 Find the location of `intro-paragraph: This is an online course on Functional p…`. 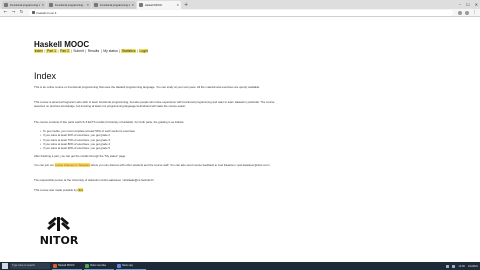

intro-paragraph: This is an online course on Functional p… is located at coordinates (147, 87).